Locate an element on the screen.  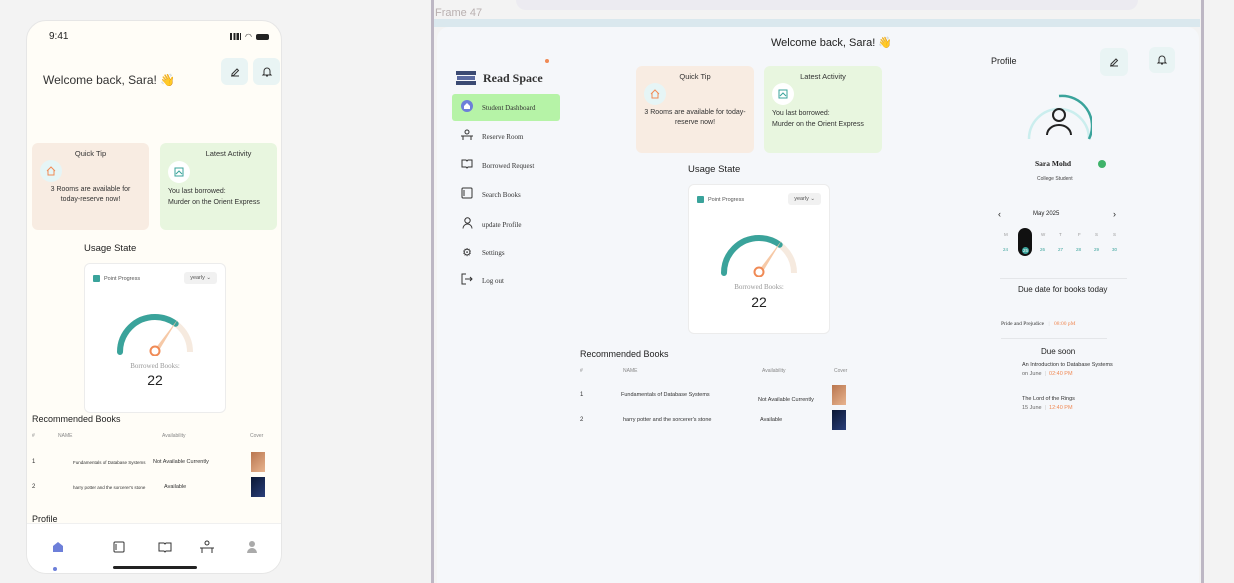
browser-tab-strip is located at coordinates (817, 23).